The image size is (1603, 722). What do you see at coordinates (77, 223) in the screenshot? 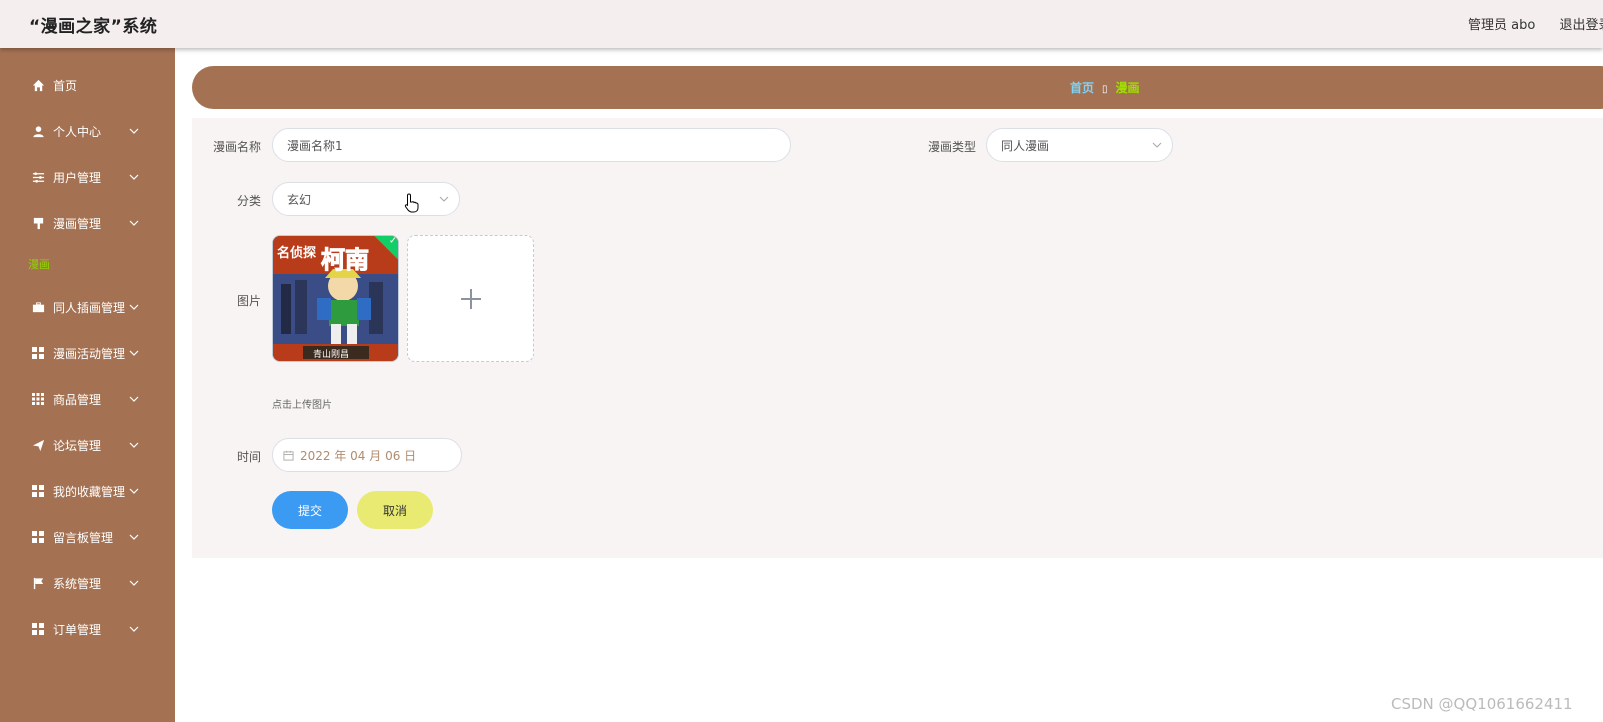
I see `sidebar-item-label: 漫画管理` at bounding box center [77, 223].